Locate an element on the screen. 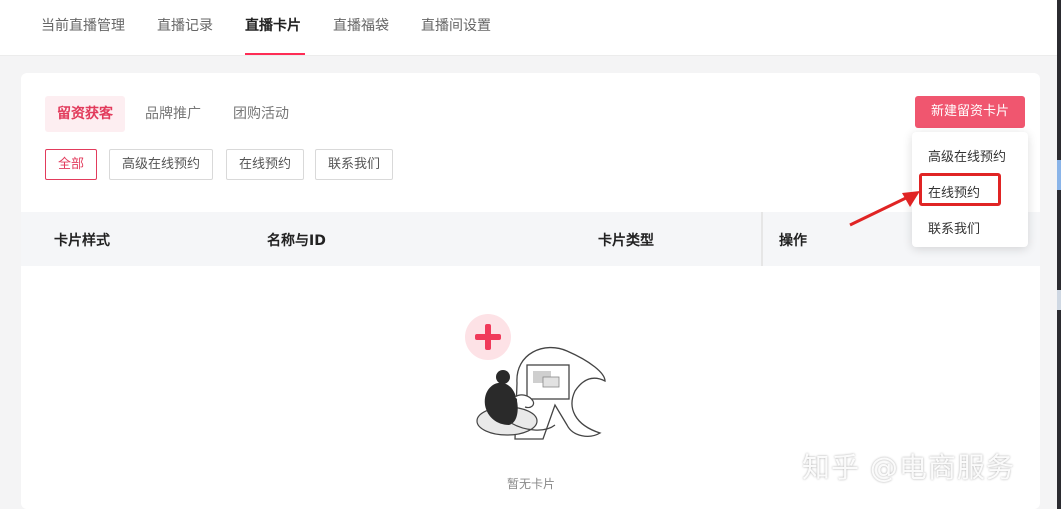 Image resolution: width=1061 pixels, height=509 pixels. subtab-brand-promo: 品牌推广 is located at coordinates (173, 114).